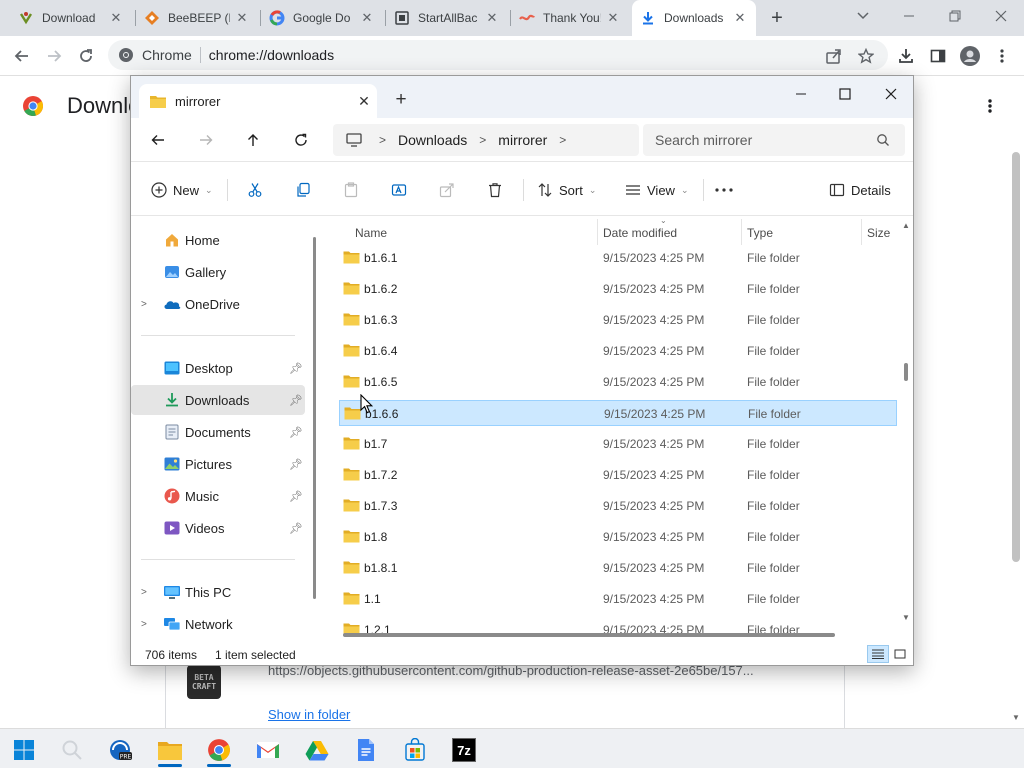  Describe the element at coordinates (197, 18) in the screenshot. I see `browser-tab-2: BeeBEEP (F ✕` at that location.